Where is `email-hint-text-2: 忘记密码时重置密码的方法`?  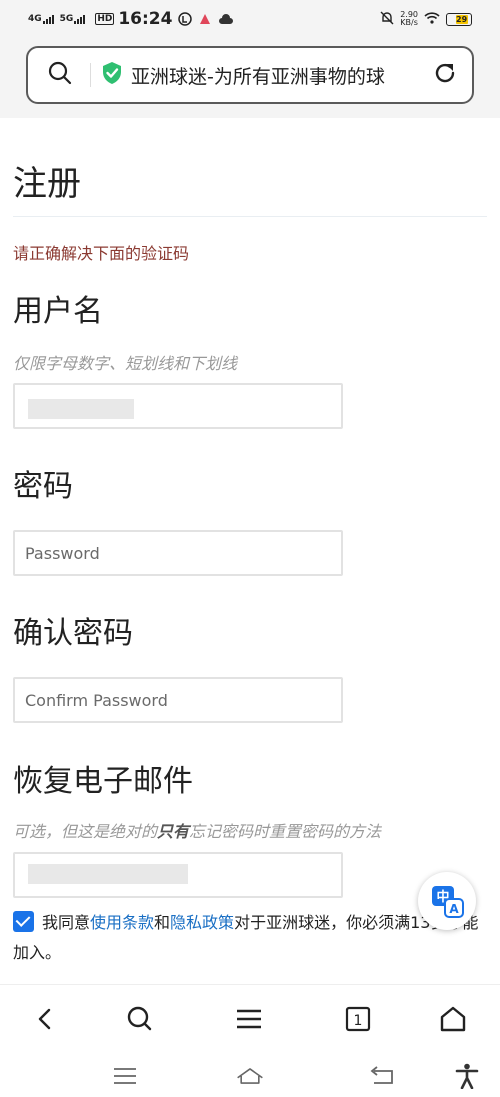
email-hint-text-2: 忘记密码时重置密码的方法 is located at coordinates (285, 831).